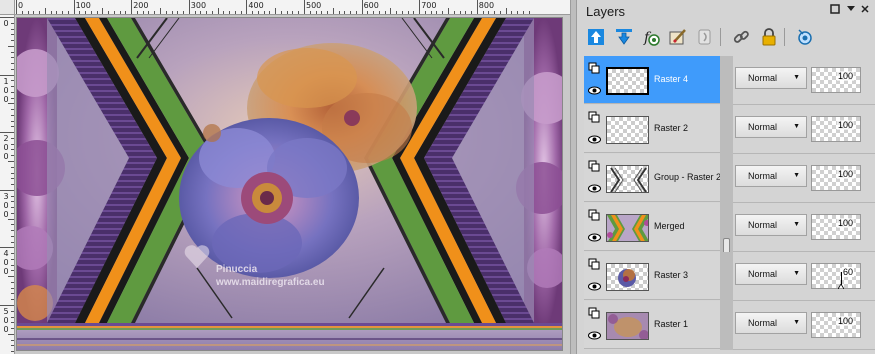 This screenshot has height=354, width=875. What do you see at coordinates (573, 177) in the screenshot?
I see `panel-splitter` at bounding box center [573, 177].